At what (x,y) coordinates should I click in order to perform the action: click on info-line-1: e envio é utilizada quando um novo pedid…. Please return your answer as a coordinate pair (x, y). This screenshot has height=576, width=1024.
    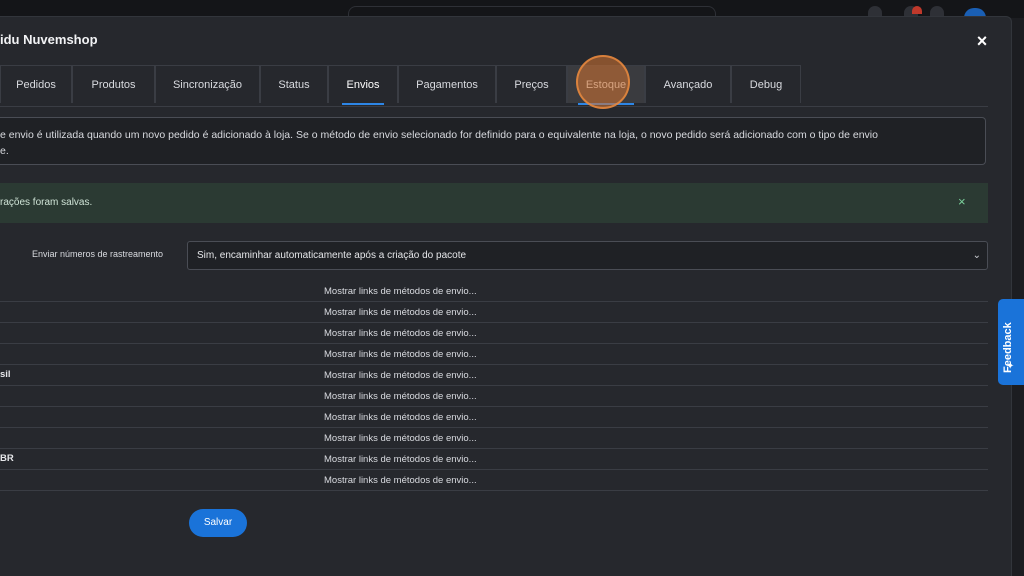
    Looking at the image, I should click on (439, 135).